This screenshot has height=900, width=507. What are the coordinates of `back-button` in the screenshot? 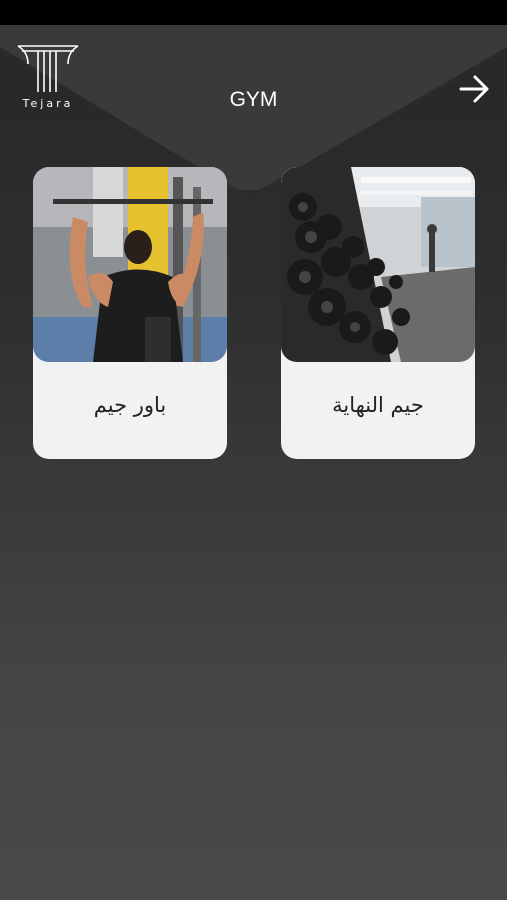 It's located at (474, 89).